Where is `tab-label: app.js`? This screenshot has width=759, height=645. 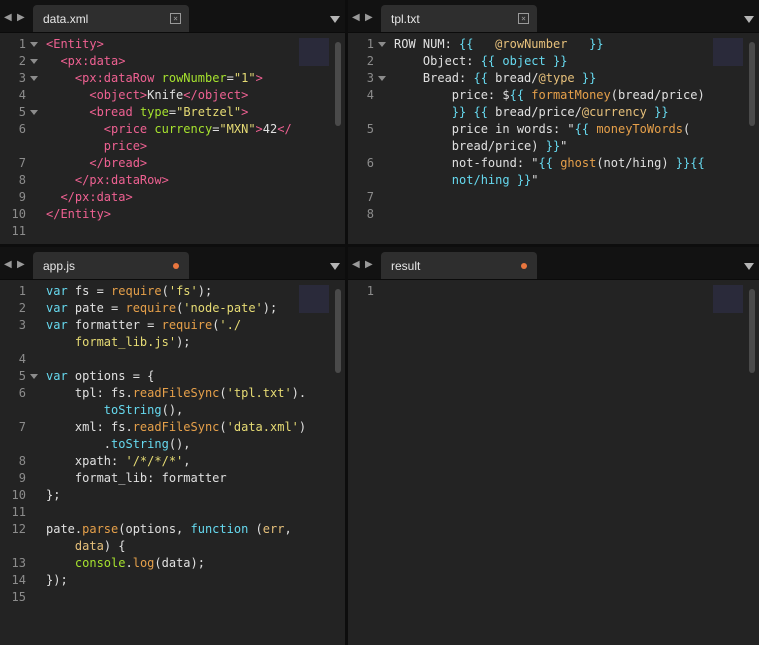 tab-label: app.js is located at coordinates (59, 266).